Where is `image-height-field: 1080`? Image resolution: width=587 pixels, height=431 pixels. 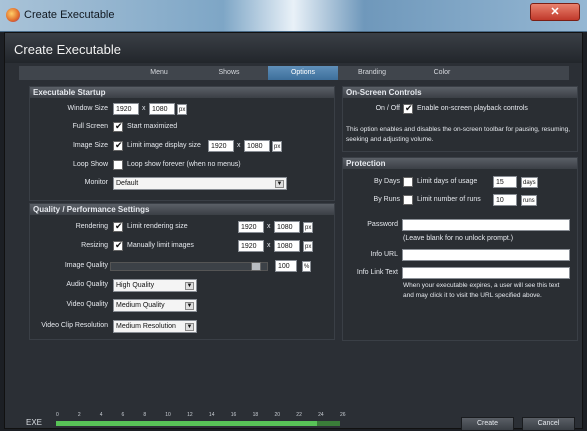
image-height-field: 1080 is located at coordinates (257, 146).